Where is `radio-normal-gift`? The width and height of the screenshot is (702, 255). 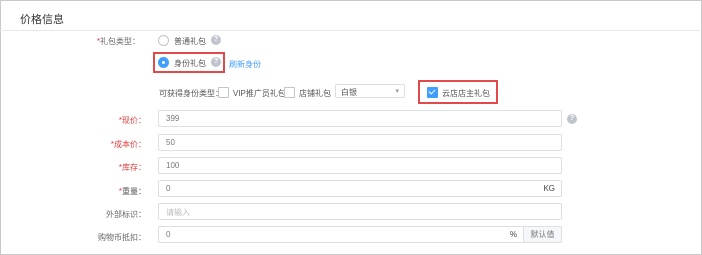 radio-normal-gift is located at coordinates (163, 40).